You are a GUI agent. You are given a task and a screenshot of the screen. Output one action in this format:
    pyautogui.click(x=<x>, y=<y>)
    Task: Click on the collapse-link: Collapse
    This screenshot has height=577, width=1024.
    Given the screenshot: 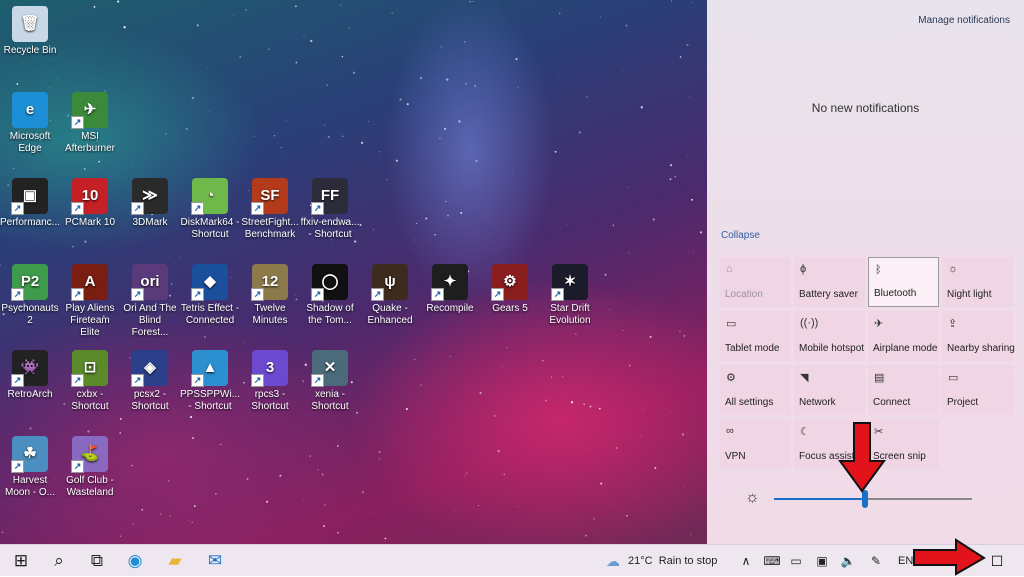 What is the action you would take?
    pyautogui.click(x=740, y=235)
    